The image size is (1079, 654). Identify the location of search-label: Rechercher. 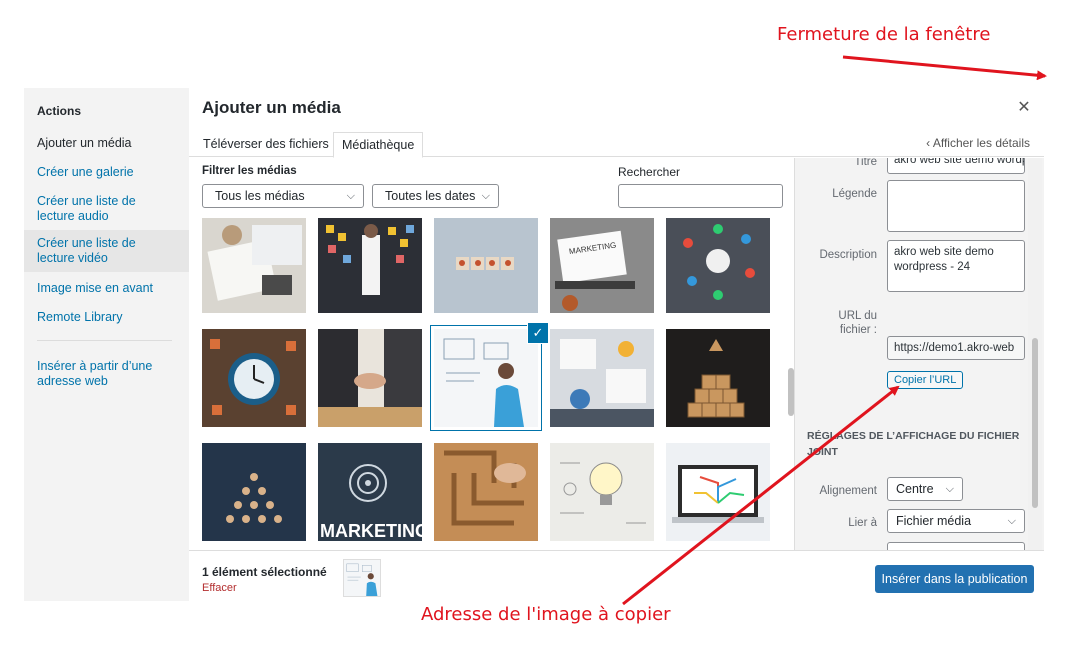
(649, 172).